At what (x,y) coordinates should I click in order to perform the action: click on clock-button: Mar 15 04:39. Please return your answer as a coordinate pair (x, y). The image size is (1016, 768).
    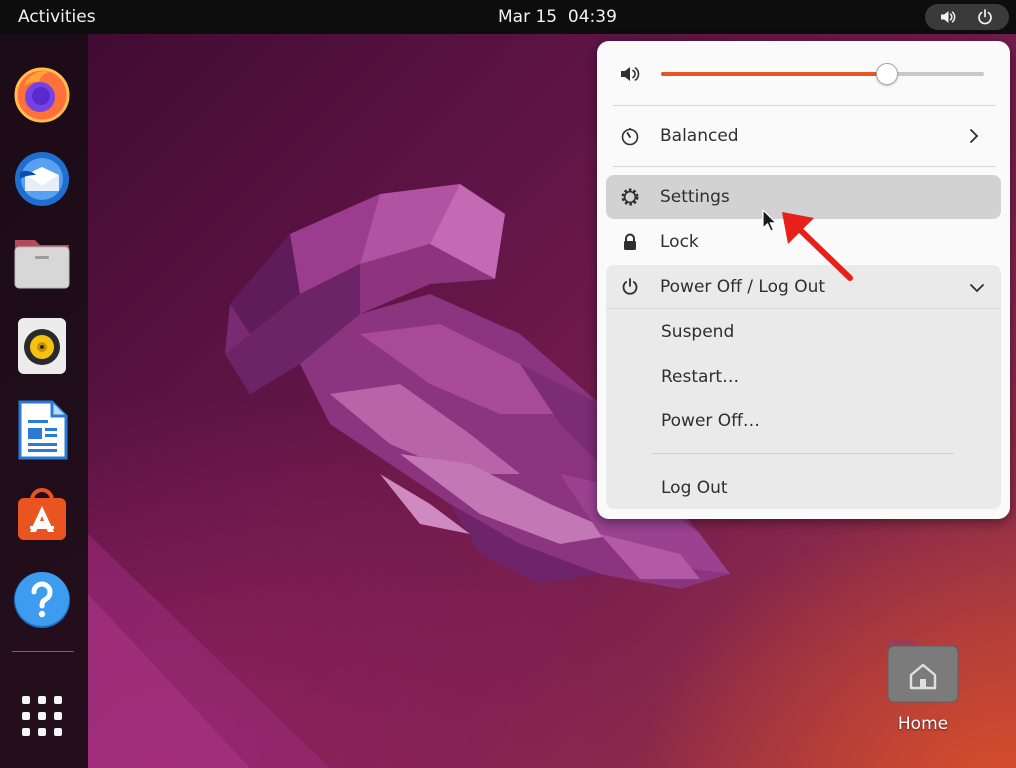
    Looking at the image, I should click on (557, 17).